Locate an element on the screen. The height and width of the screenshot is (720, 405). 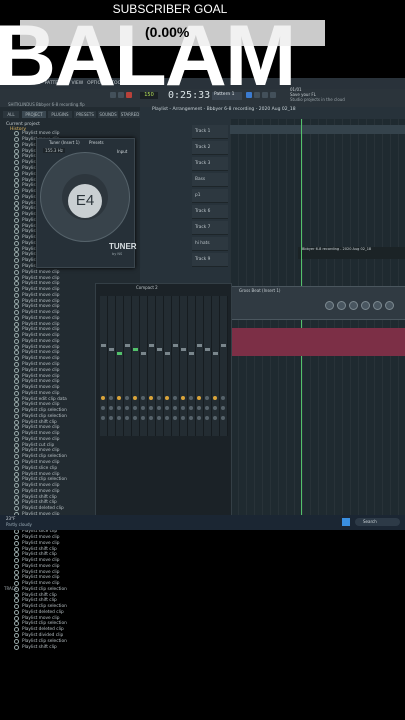
browser-icon is located at coordinates (273, 95).